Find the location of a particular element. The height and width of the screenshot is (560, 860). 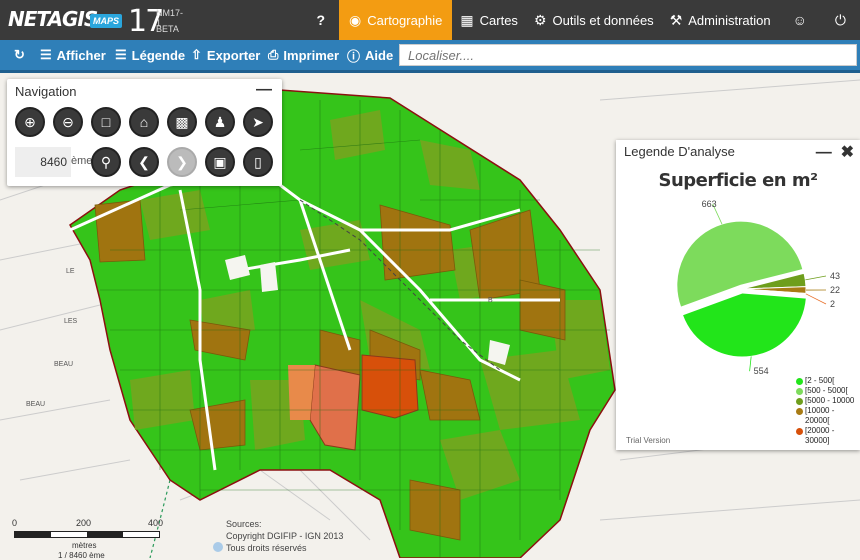

legend-entry: [2 - 500[ is located at coordinates (828, 381).